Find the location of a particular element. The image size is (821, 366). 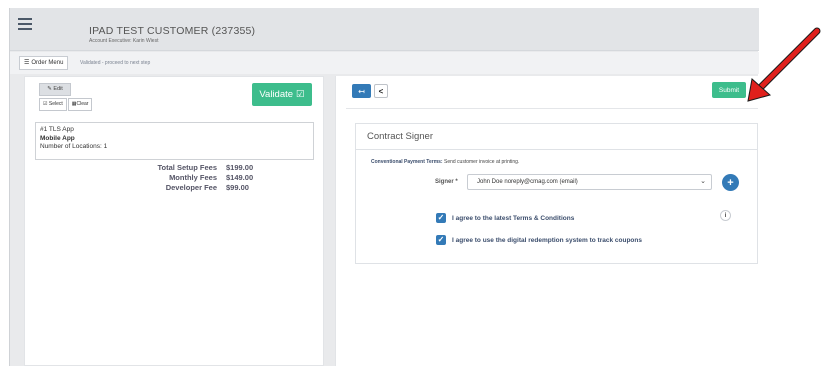

arrow-icon is located at coordinates (784, 64).